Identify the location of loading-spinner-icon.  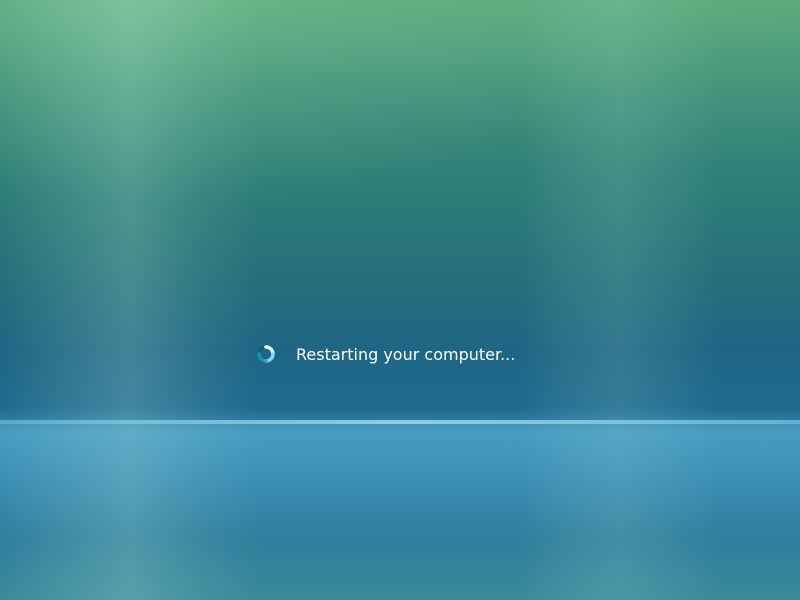
(266, 354).